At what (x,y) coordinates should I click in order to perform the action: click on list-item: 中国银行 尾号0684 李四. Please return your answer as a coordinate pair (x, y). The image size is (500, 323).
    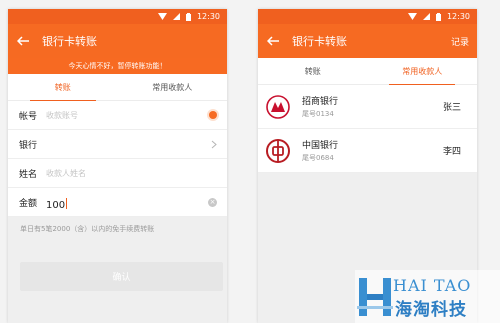
    Looking at the image, I should click on (367, 151).